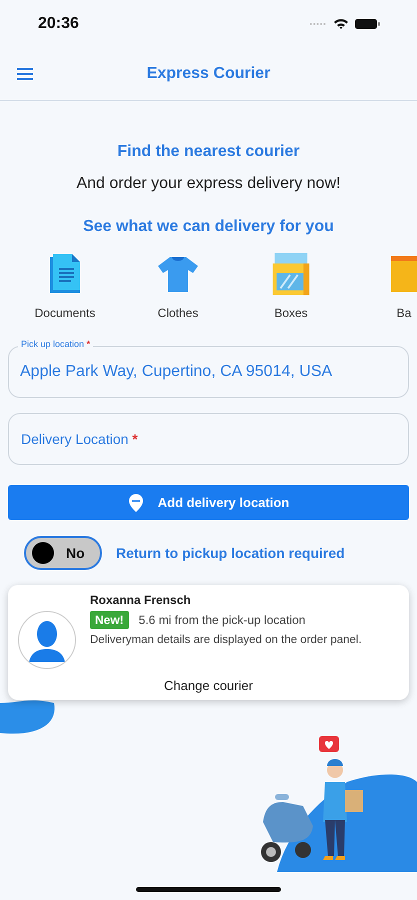 The height and width of the screenshot is (900, 417). Describe the element at coordinates (208, 685) in the screenshot. I see `change-courier-button: Change courier` at that location.